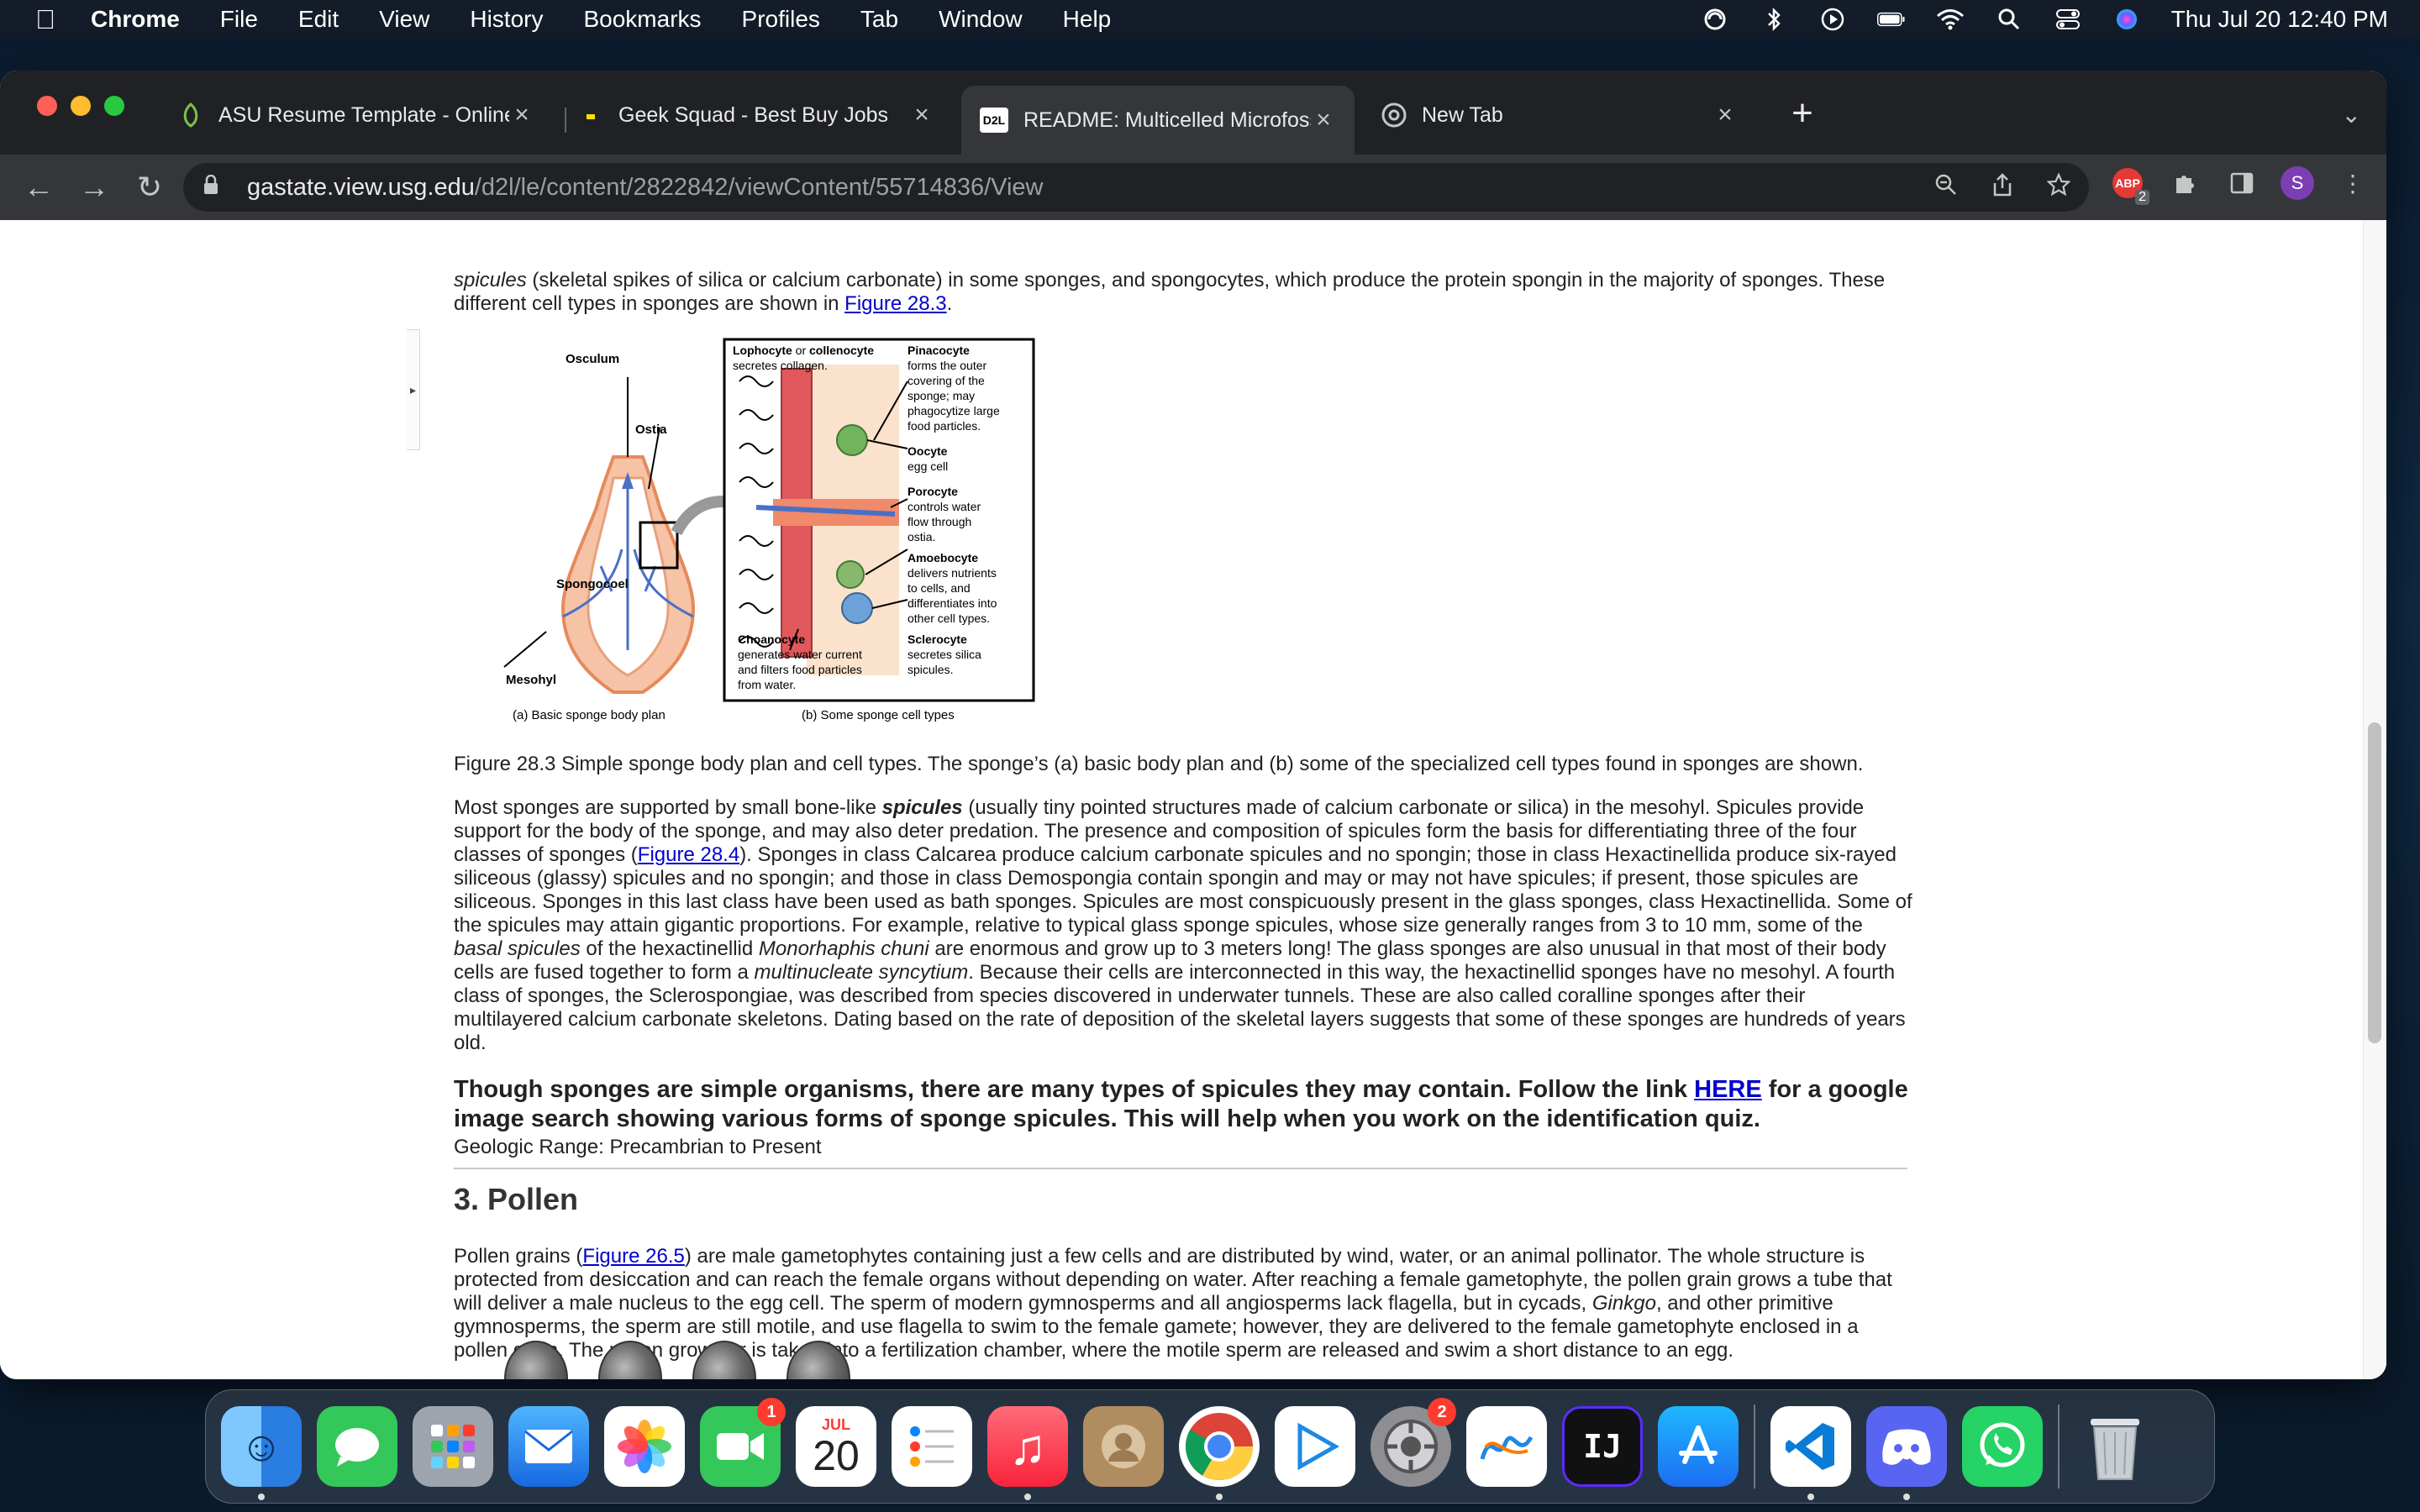 The height and width of the screenshot is (1512, 2420). What do you see at coordinates (217, 187) in the screenshot?
I see `lock-icon` at bounding box center [217, 187].